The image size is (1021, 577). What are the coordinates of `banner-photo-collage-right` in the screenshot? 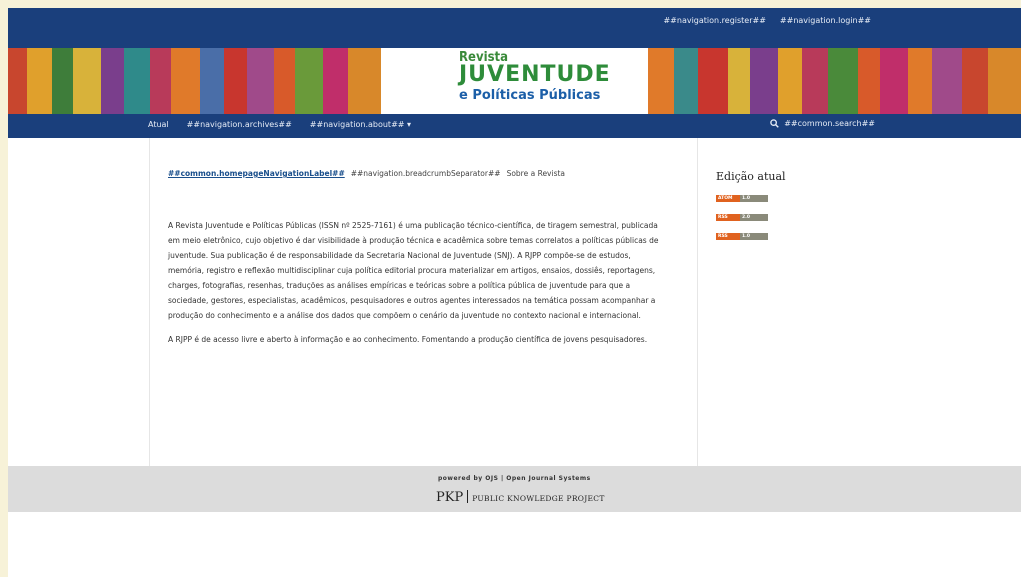 It's located at (834, 81).